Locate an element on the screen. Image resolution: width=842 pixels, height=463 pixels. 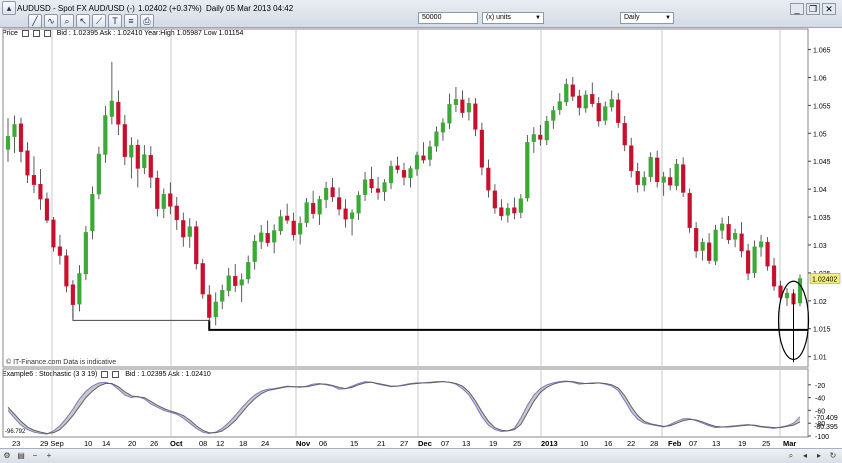
stoch-value-label: -80.395 is located at coordinates (826, 427).